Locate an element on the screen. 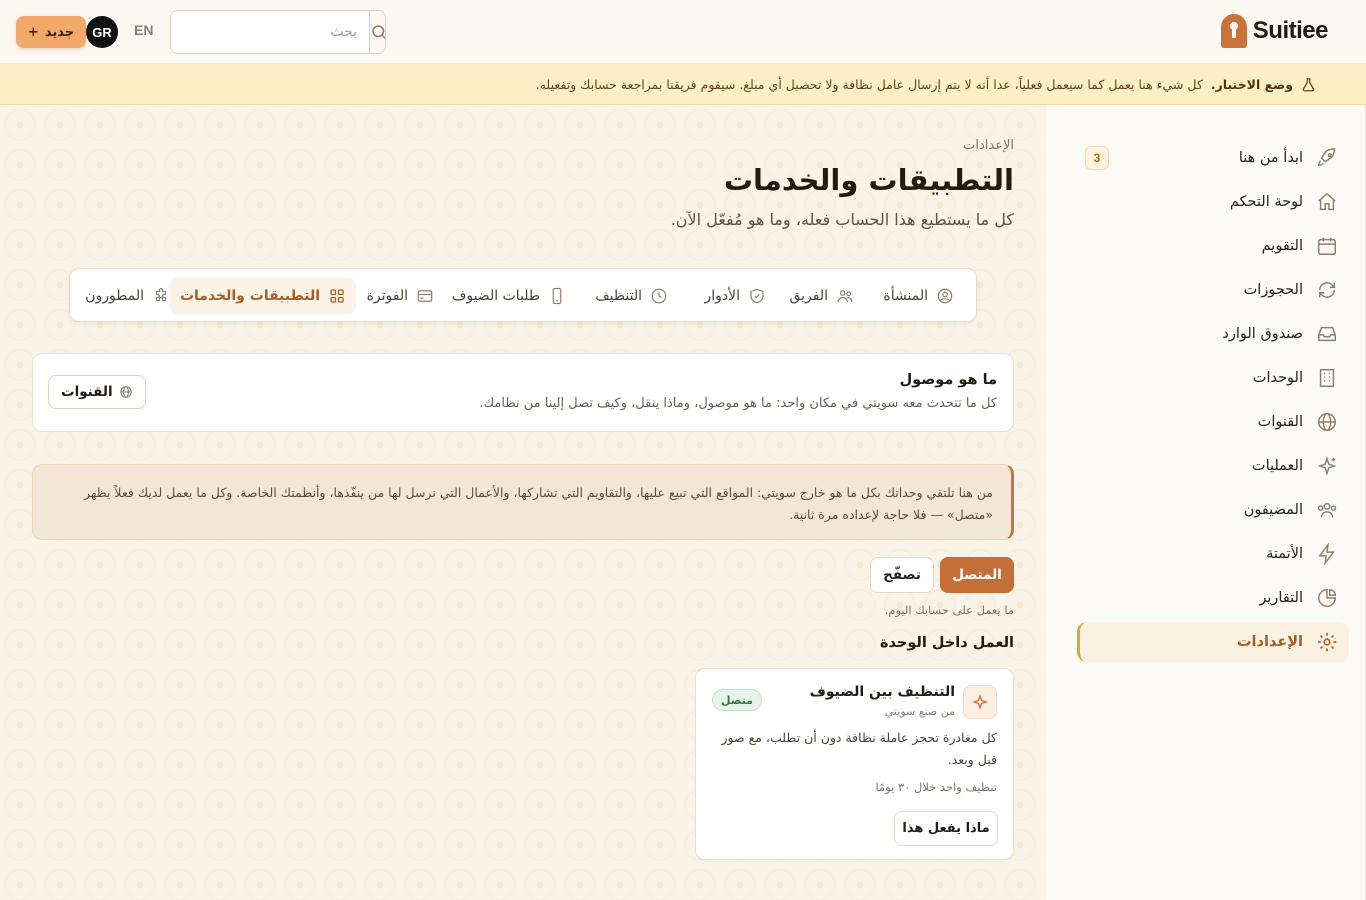 The width and height of the screenshot is (1366, 900). sidebar-item-label: الأتمتة is located at coordinates (1284, 554).